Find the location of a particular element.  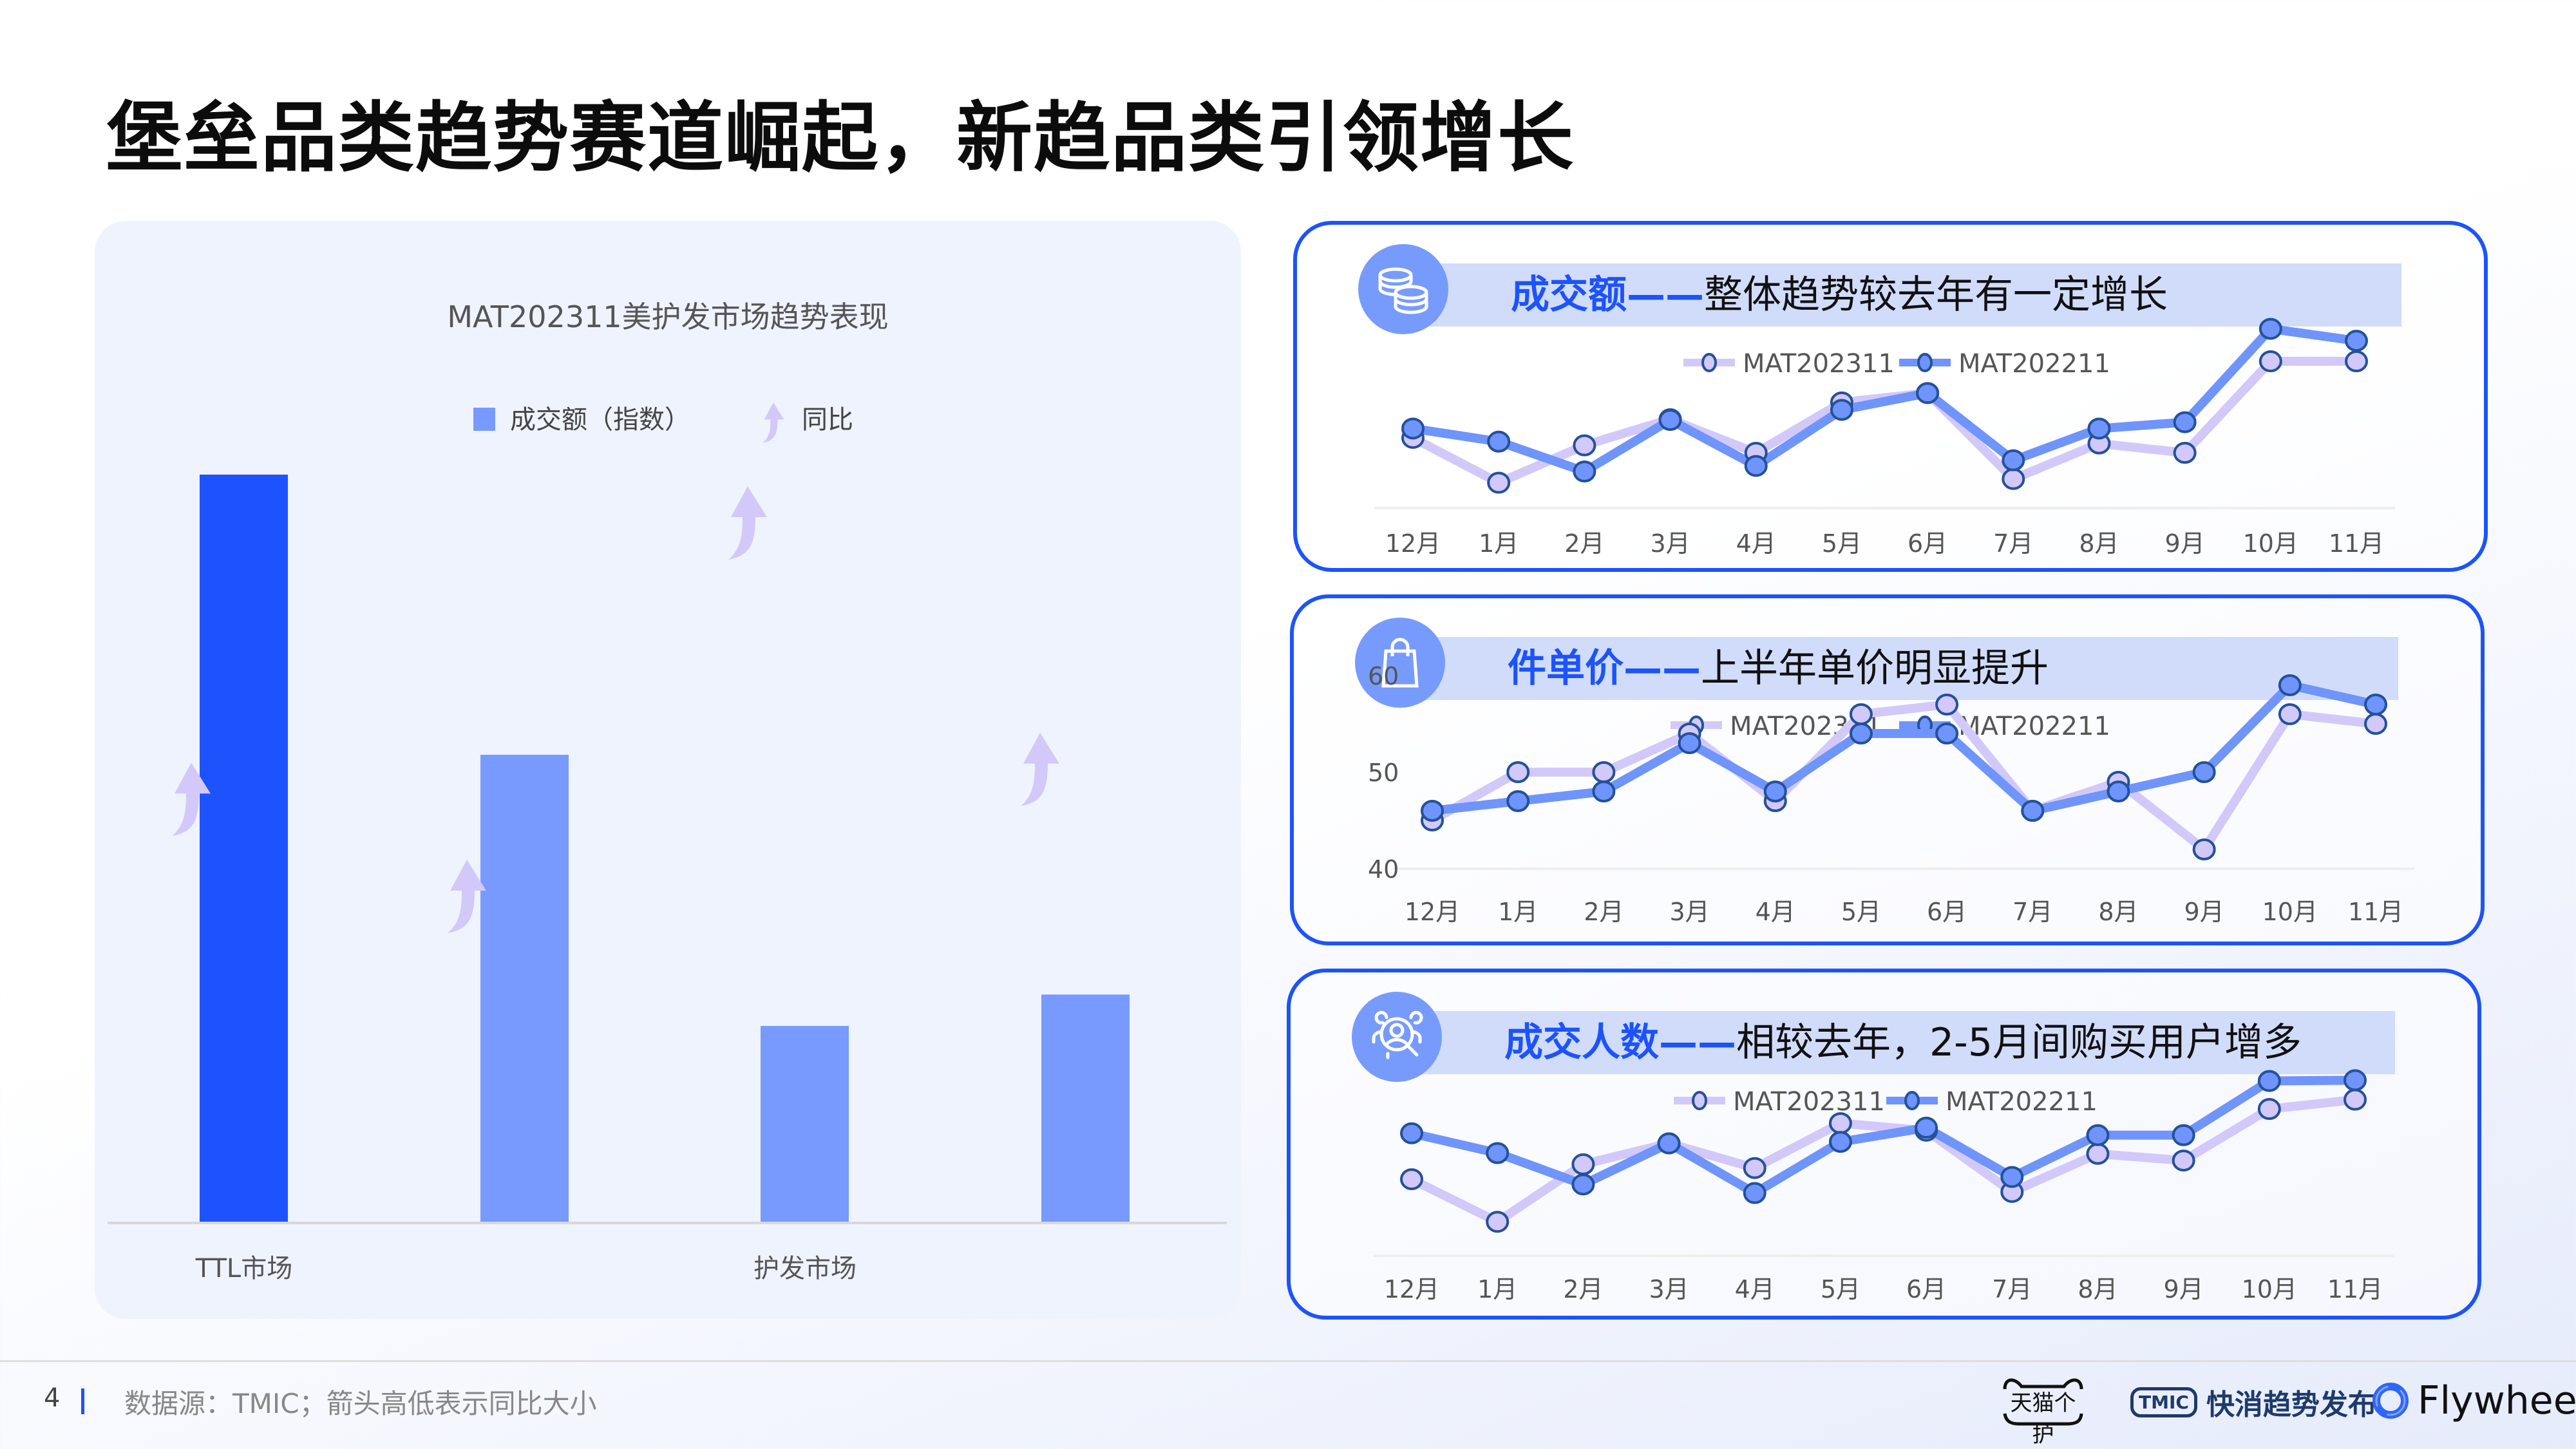

flywheel-logo: Flywheel is located at coordinates (2473, 1401).